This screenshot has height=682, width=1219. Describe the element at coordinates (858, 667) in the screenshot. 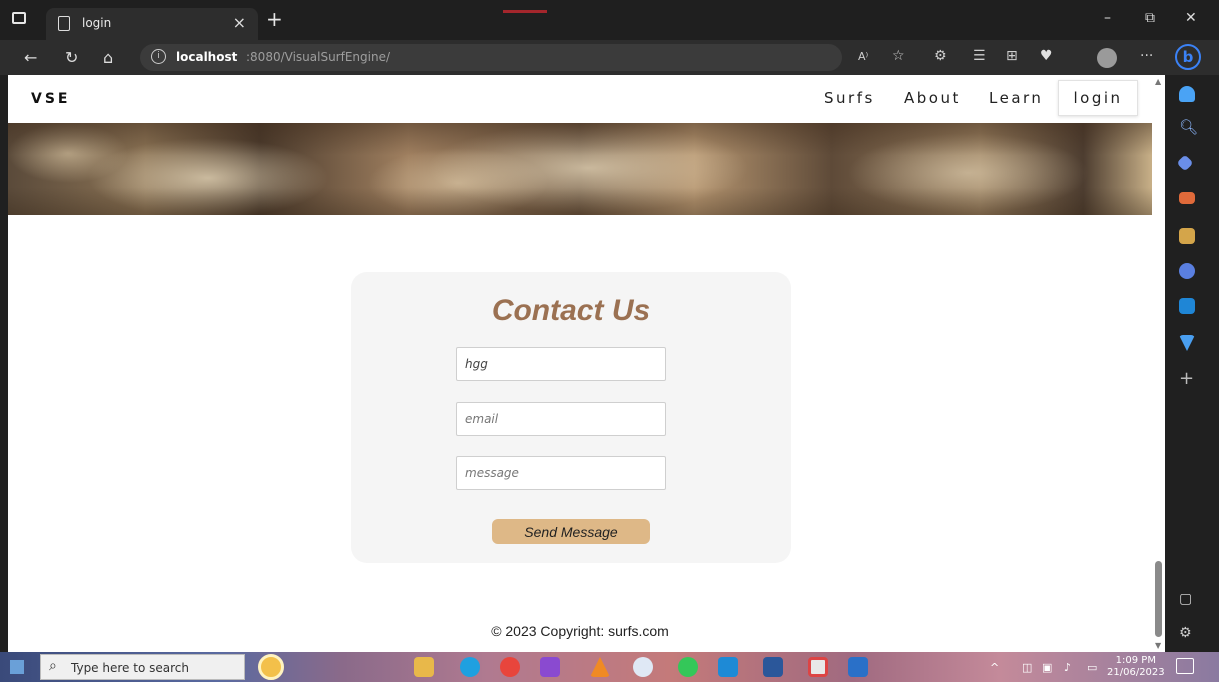

I see `photos-icon` at that location.